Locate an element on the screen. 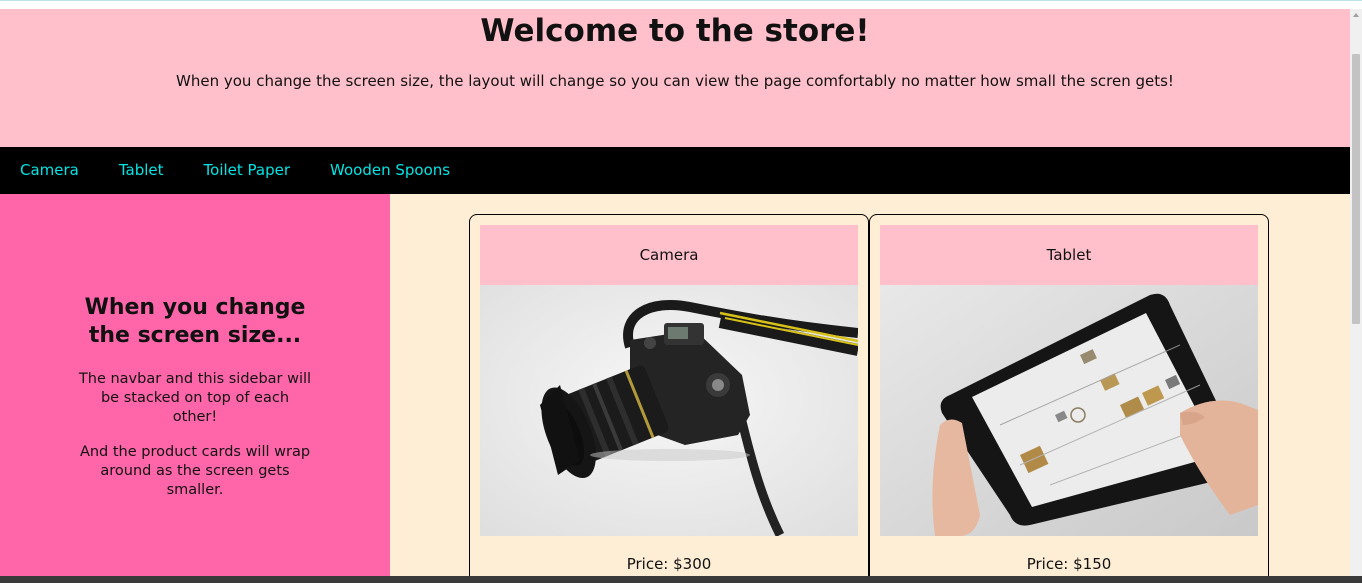  nav-link-toilet-paper: Toilet Paper is located at coordinates (247, 170).